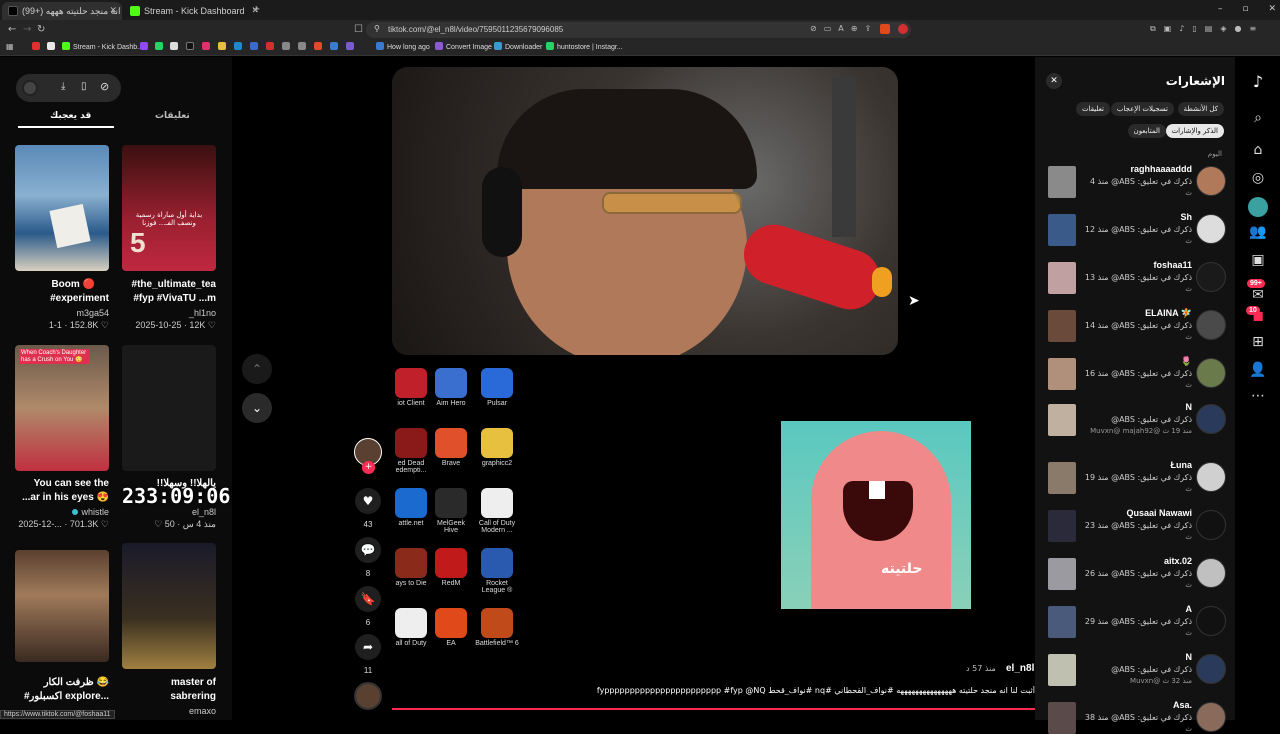  I want to click on close-button: ✕, so click(1054, 81).